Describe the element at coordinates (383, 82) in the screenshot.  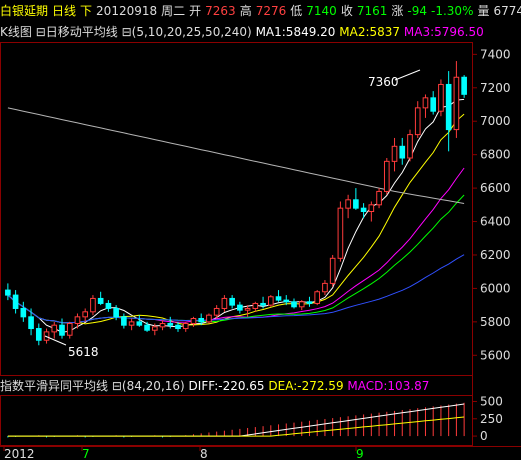
I see `high-annotation-label: 7360` at that location.